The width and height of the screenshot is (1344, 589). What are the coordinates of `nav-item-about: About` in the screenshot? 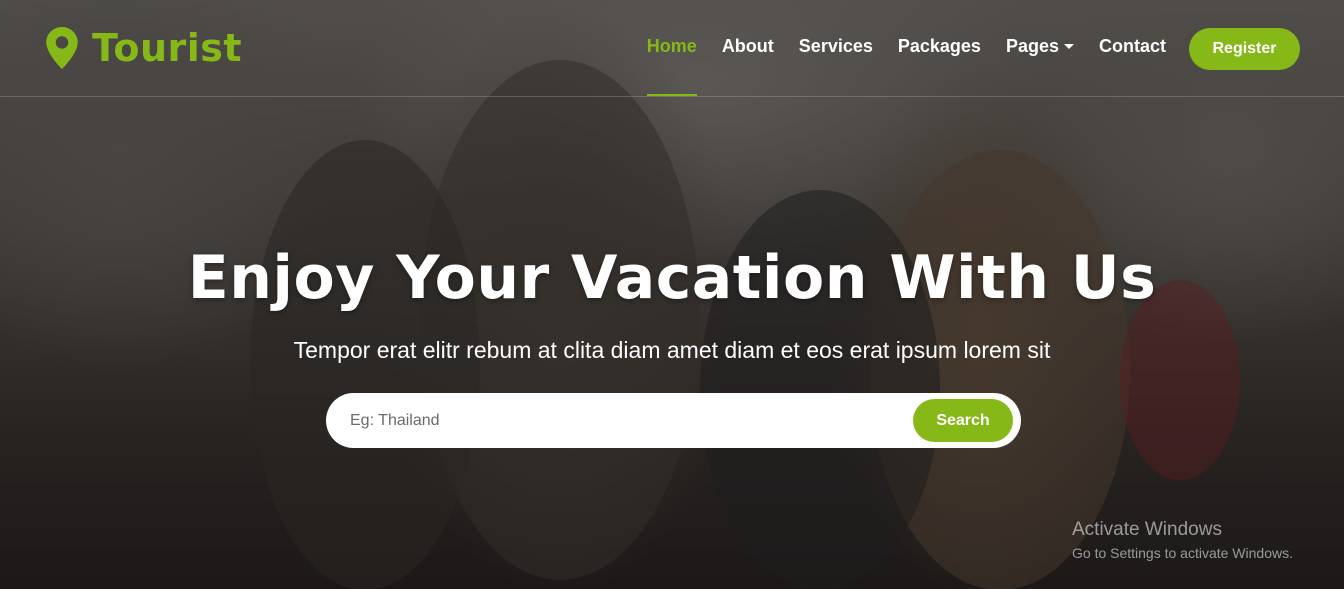 It's located at (748, 46).